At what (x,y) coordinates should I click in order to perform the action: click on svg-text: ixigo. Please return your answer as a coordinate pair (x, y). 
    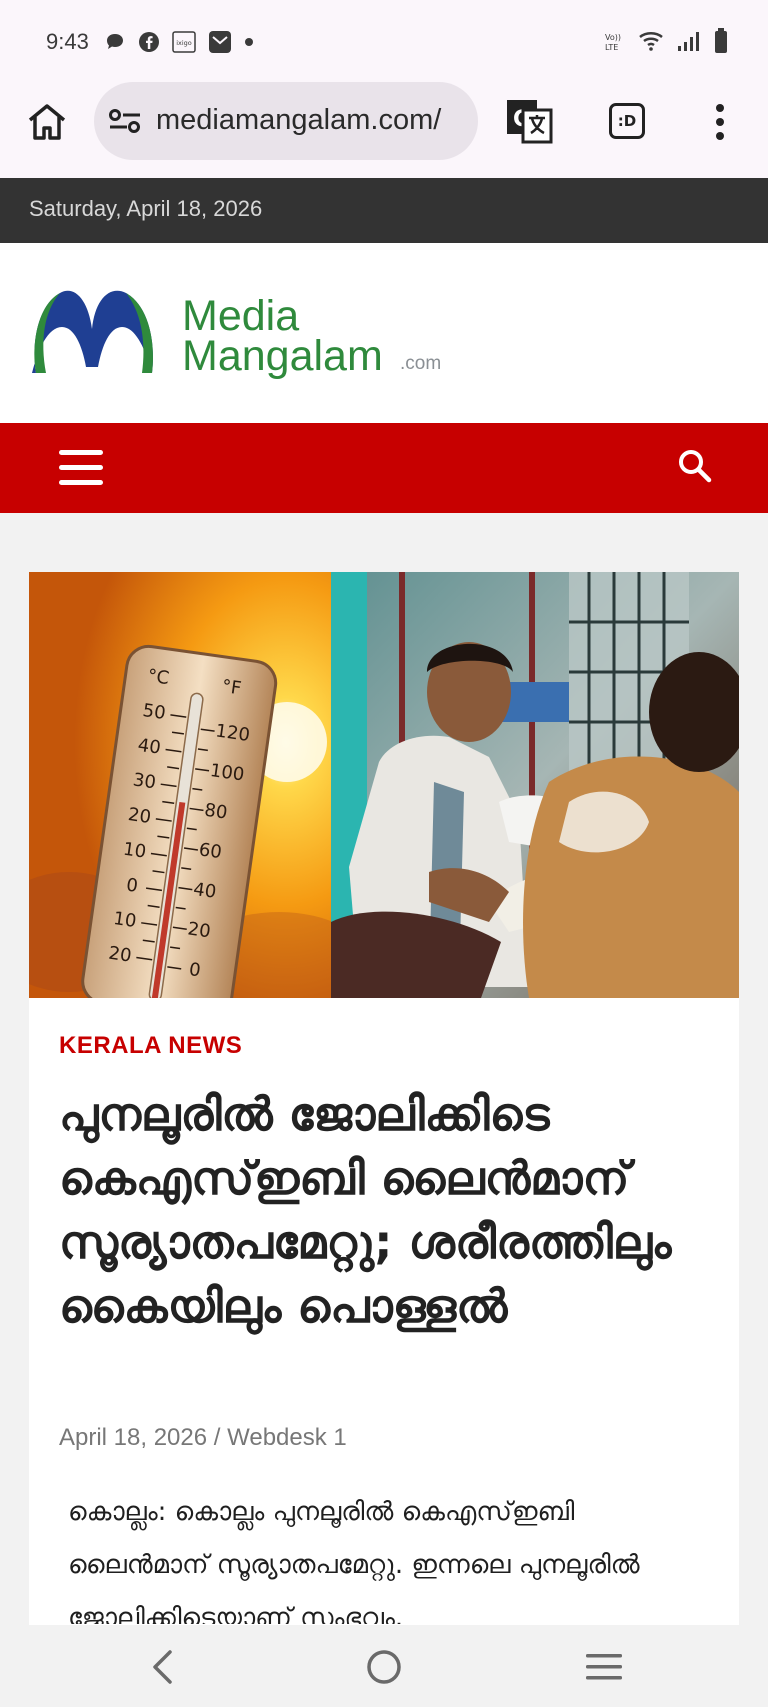
    Looking at the image, I should click on (184, 43).